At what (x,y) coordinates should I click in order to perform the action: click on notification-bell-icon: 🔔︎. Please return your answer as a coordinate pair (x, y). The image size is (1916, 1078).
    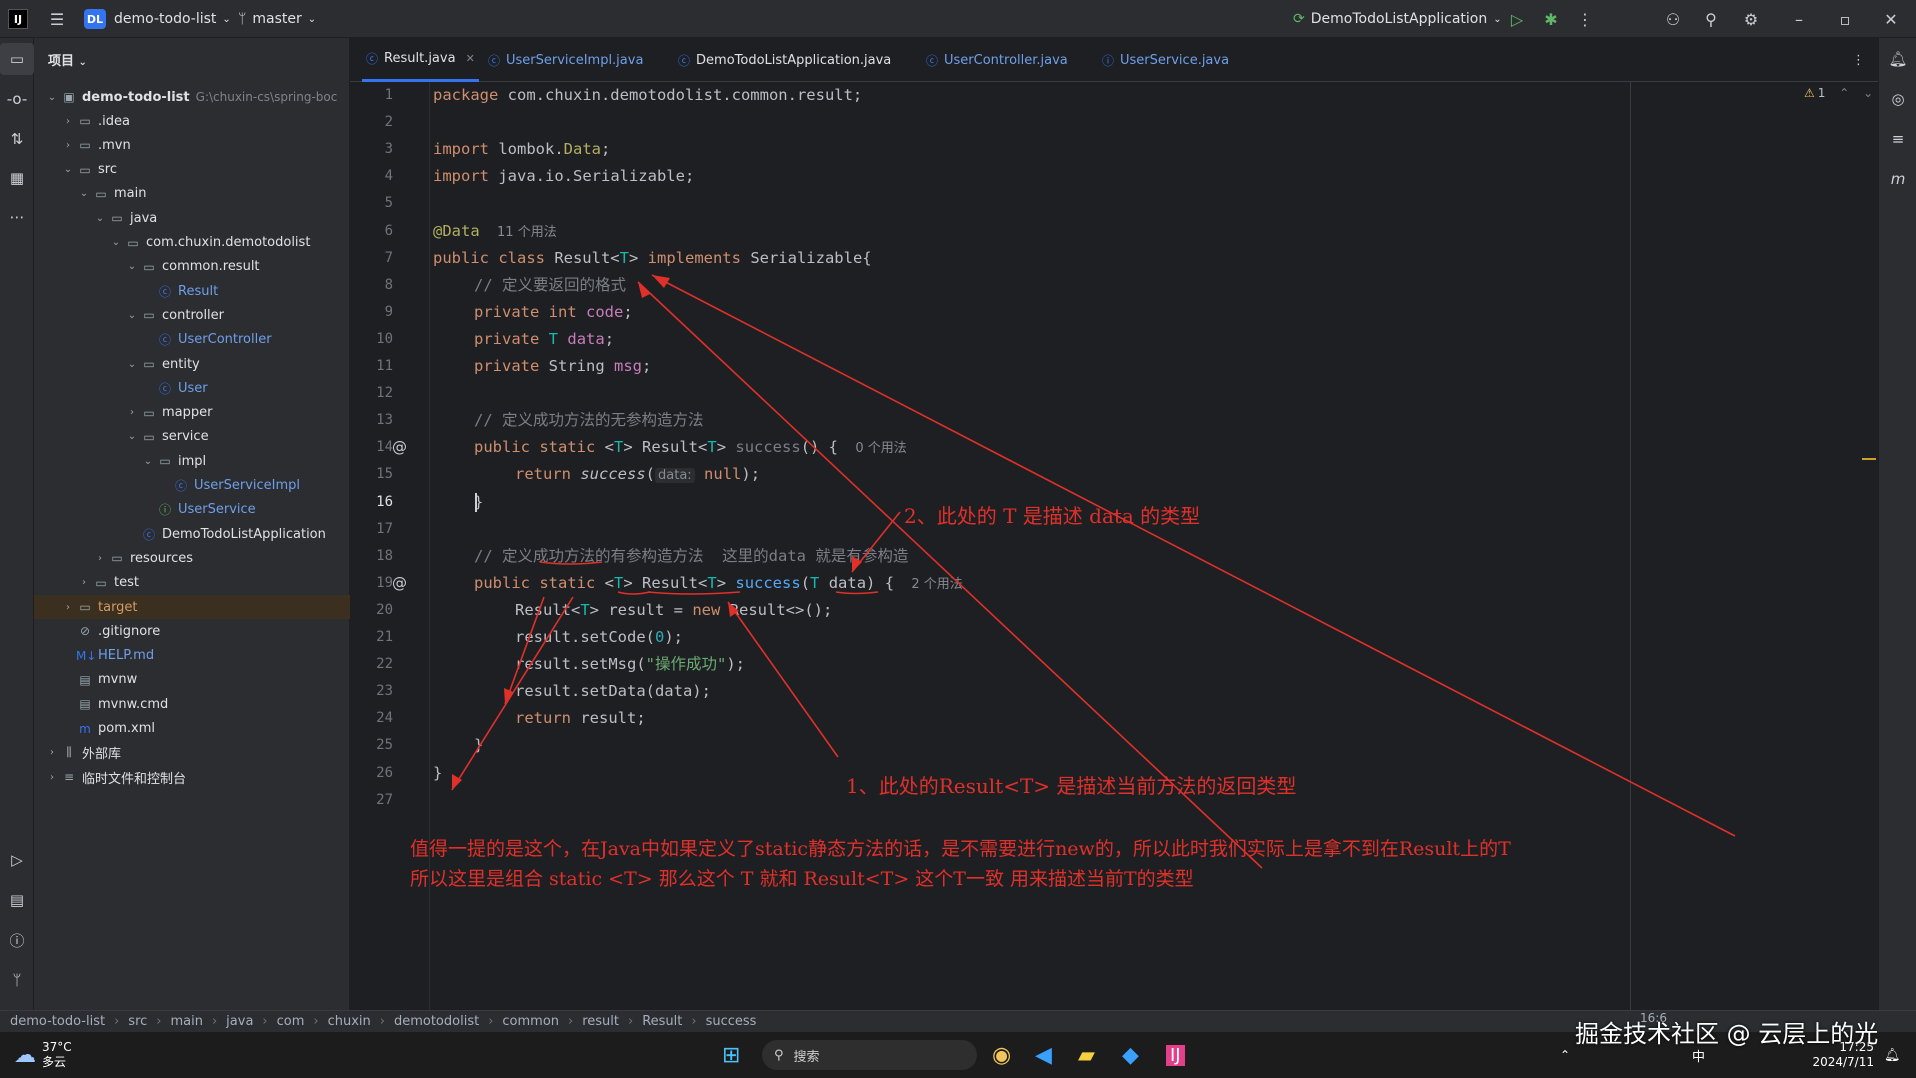
    Looking at the image, I should click on (1892, 1055).